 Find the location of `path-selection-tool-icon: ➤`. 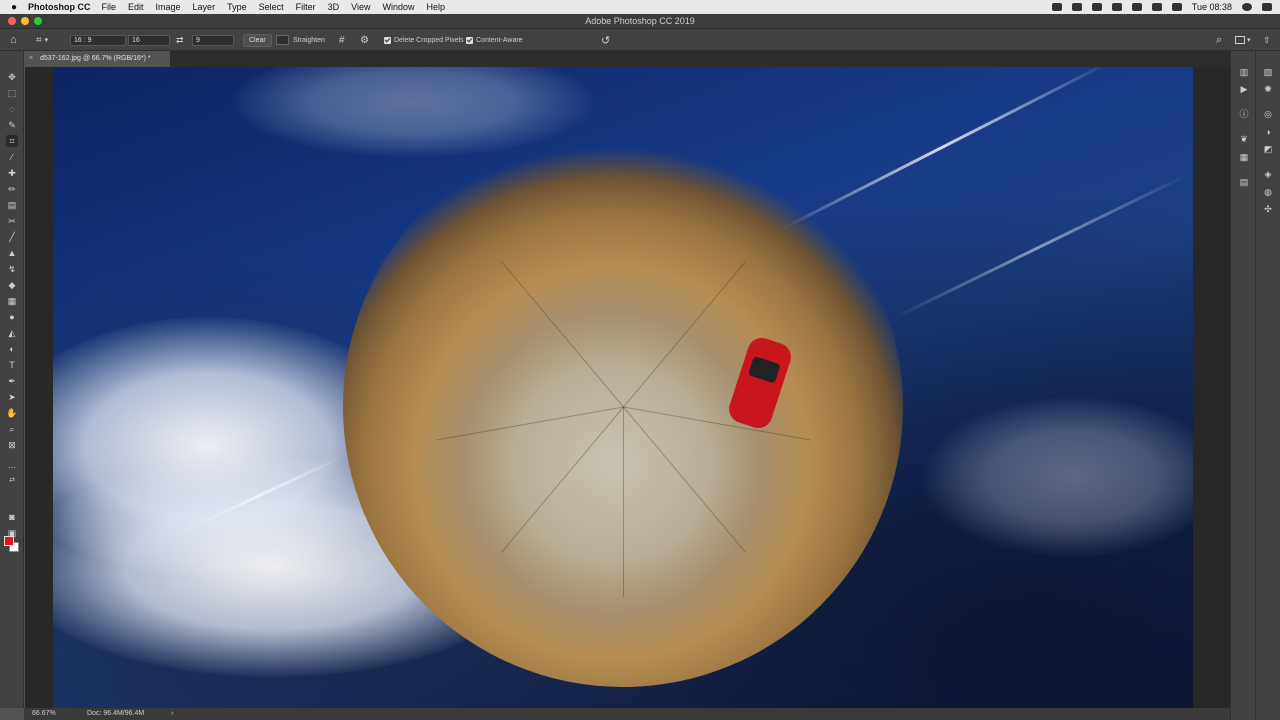

path-selection-tool-icon: ➤ is located at coordinates (12, 397).